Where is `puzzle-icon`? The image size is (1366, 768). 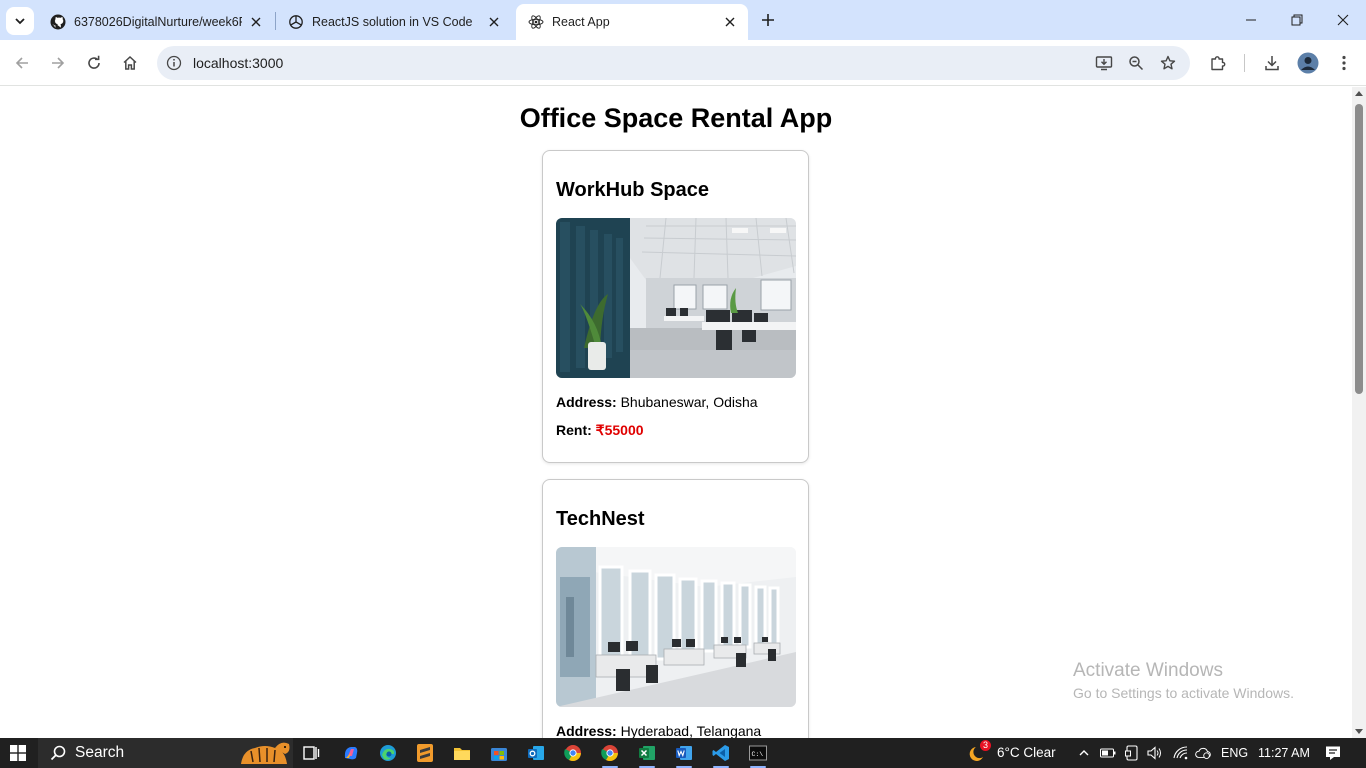
puzzle-icon is located at coordinates (1218, 63).